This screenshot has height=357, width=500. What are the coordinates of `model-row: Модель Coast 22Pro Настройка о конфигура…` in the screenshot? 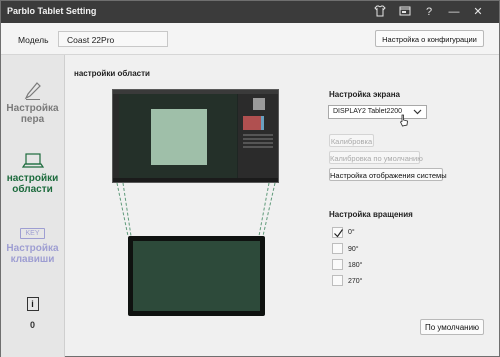 It's located at (250, 39).